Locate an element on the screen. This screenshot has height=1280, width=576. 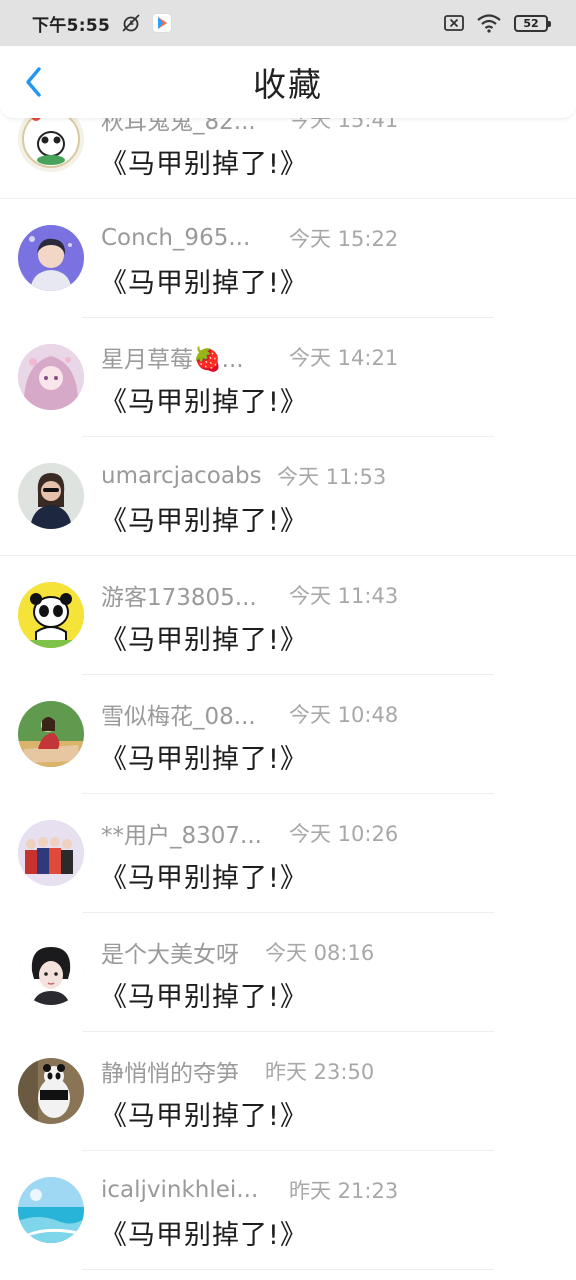
list-item: 游客173805... 今天 11:43 《马甲别掉了!》 is located at coordinates (288, 615).